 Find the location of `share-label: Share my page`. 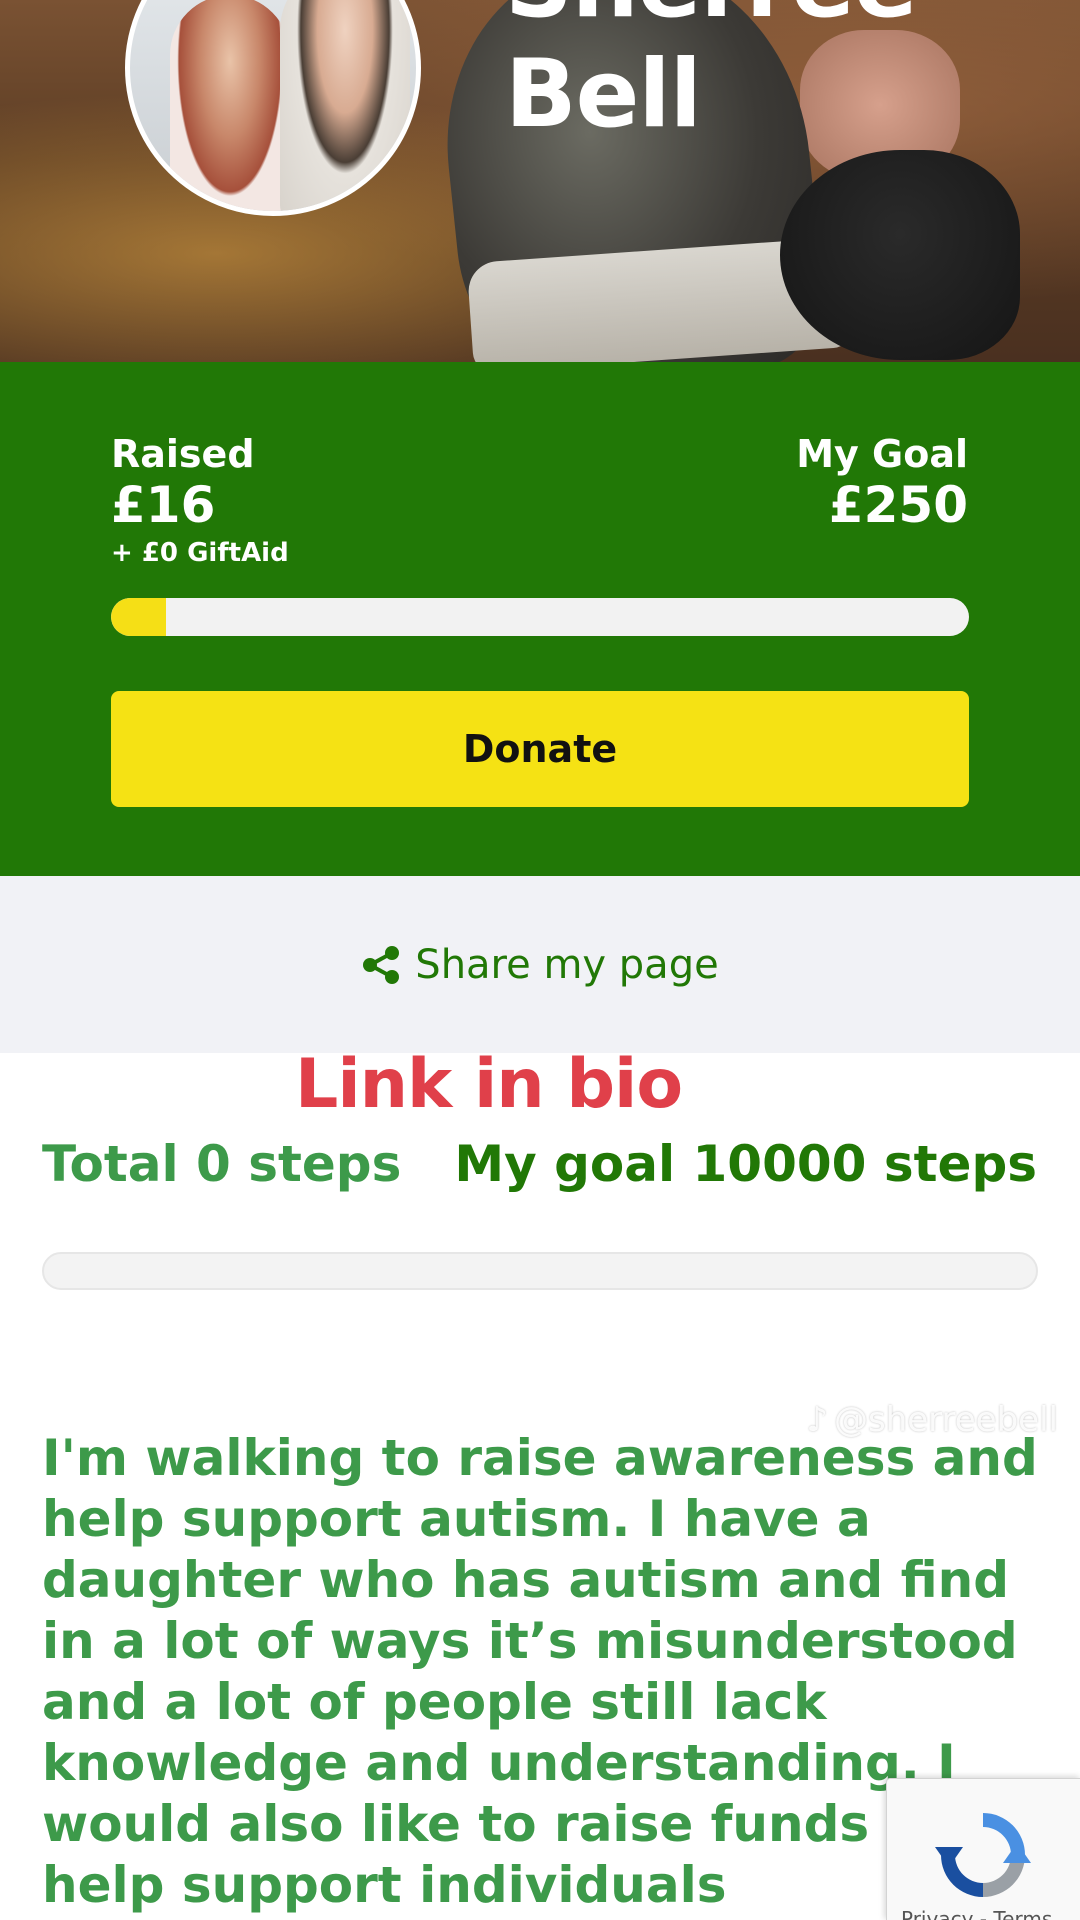

share-label: Share my page is located at coordinates (567, 964).